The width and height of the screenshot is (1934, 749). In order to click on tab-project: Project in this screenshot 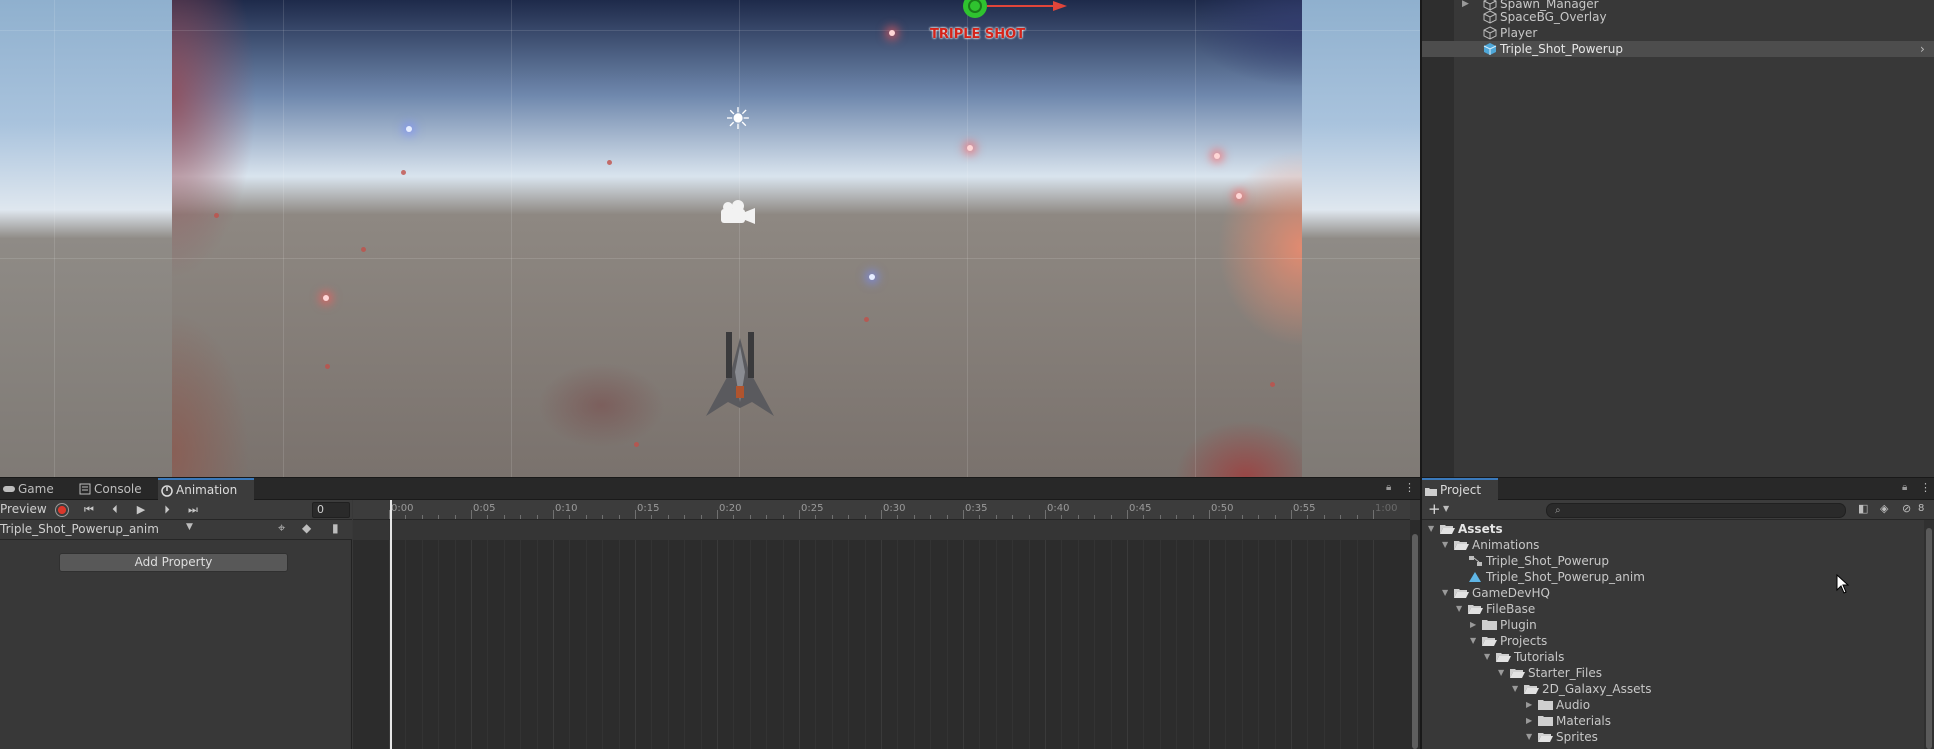, I will do `click(1460, 489)`.